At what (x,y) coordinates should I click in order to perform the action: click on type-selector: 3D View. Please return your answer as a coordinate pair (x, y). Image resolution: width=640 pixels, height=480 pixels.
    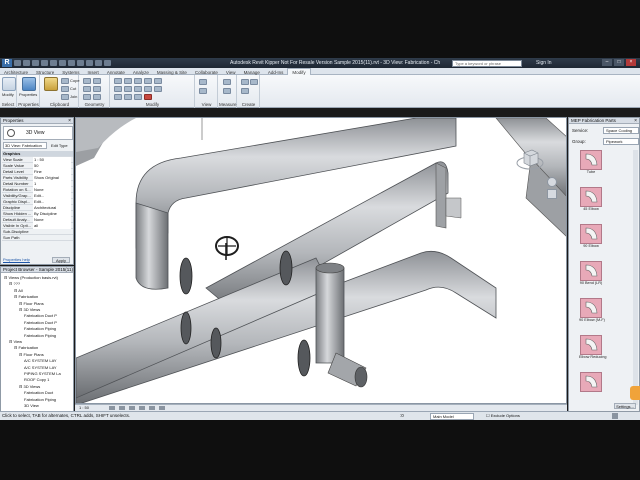
    Looking at the image, I should click on (38, 133).